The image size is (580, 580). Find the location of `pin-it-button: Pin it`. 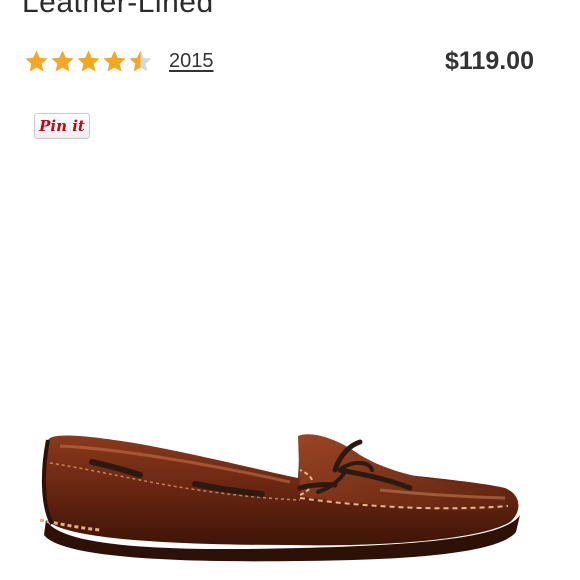

pin-it-button: Pin it is located at coordinates (62, 126).